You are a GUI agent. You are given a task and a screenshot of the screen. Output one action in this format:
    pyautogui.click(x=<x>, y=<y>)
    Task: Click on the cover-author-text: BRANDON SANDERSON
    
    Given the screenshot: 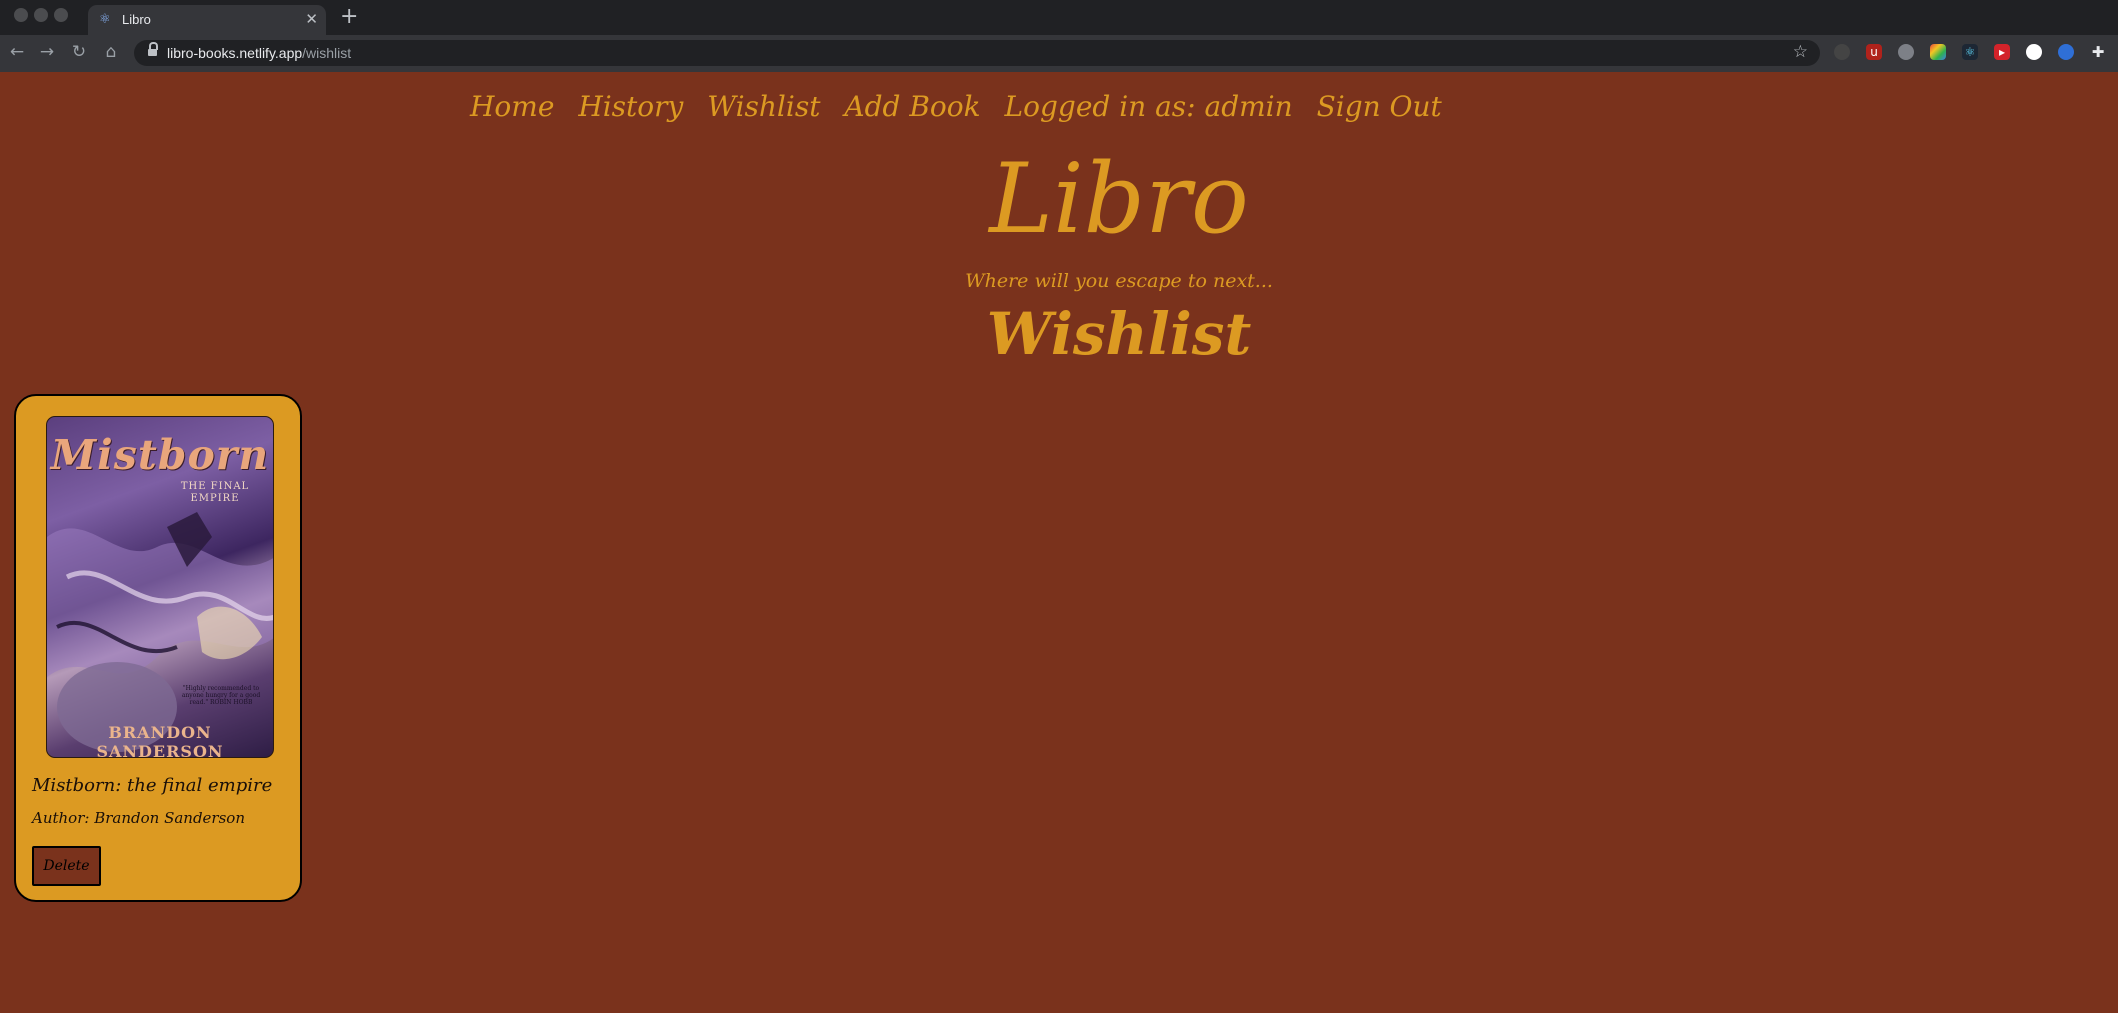 What is the action you would take?
    pyautogui.click(x=160, y=740)
    